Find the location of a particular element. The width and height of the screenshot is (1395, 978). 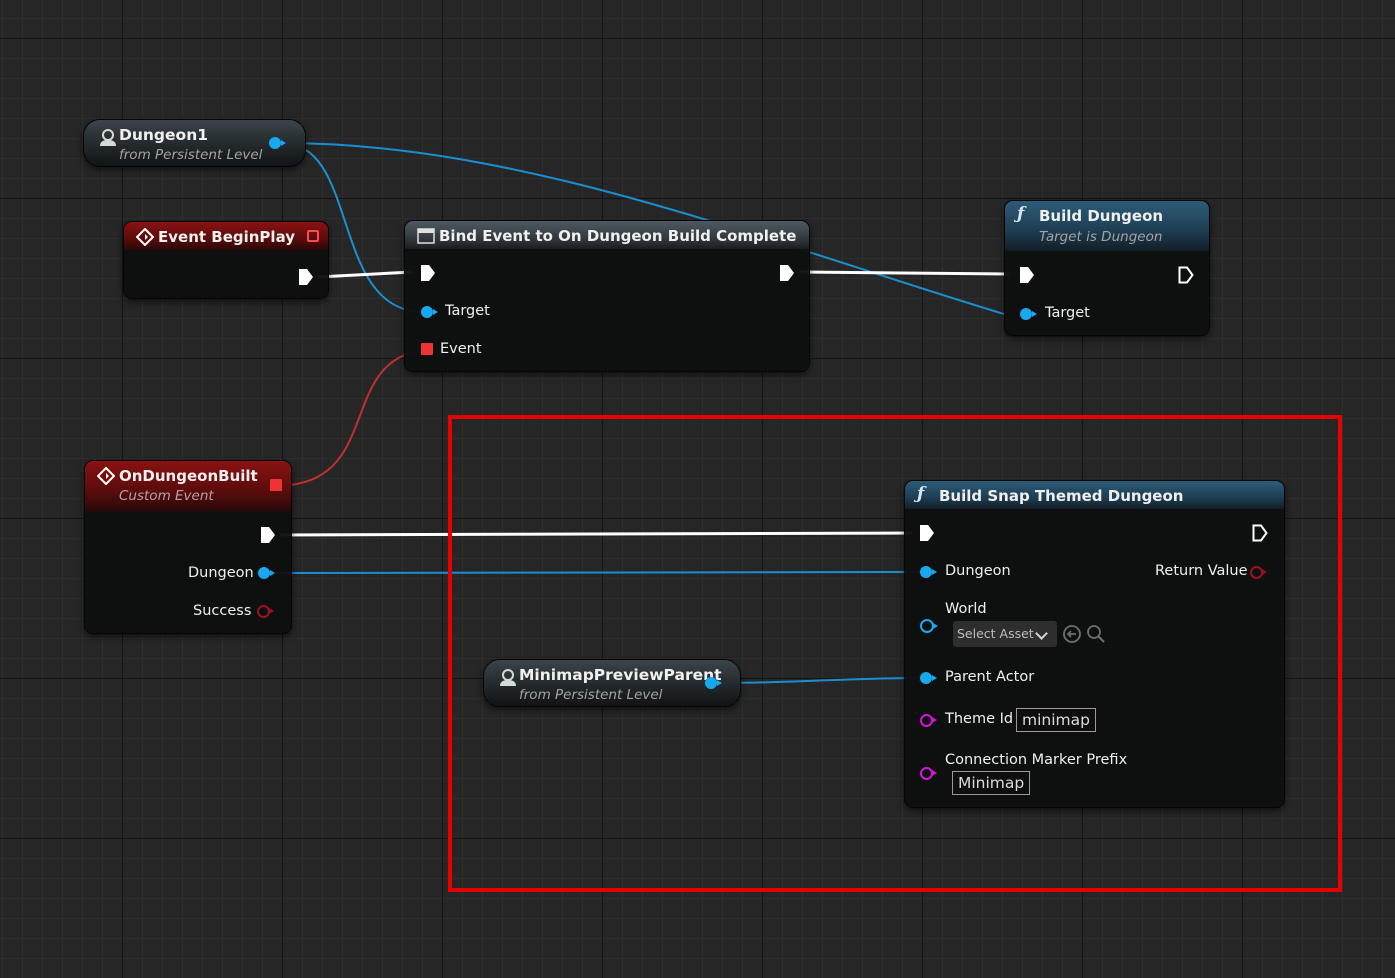

dungeon1-title: Dungeon1 is located at coordinates (164, 135).